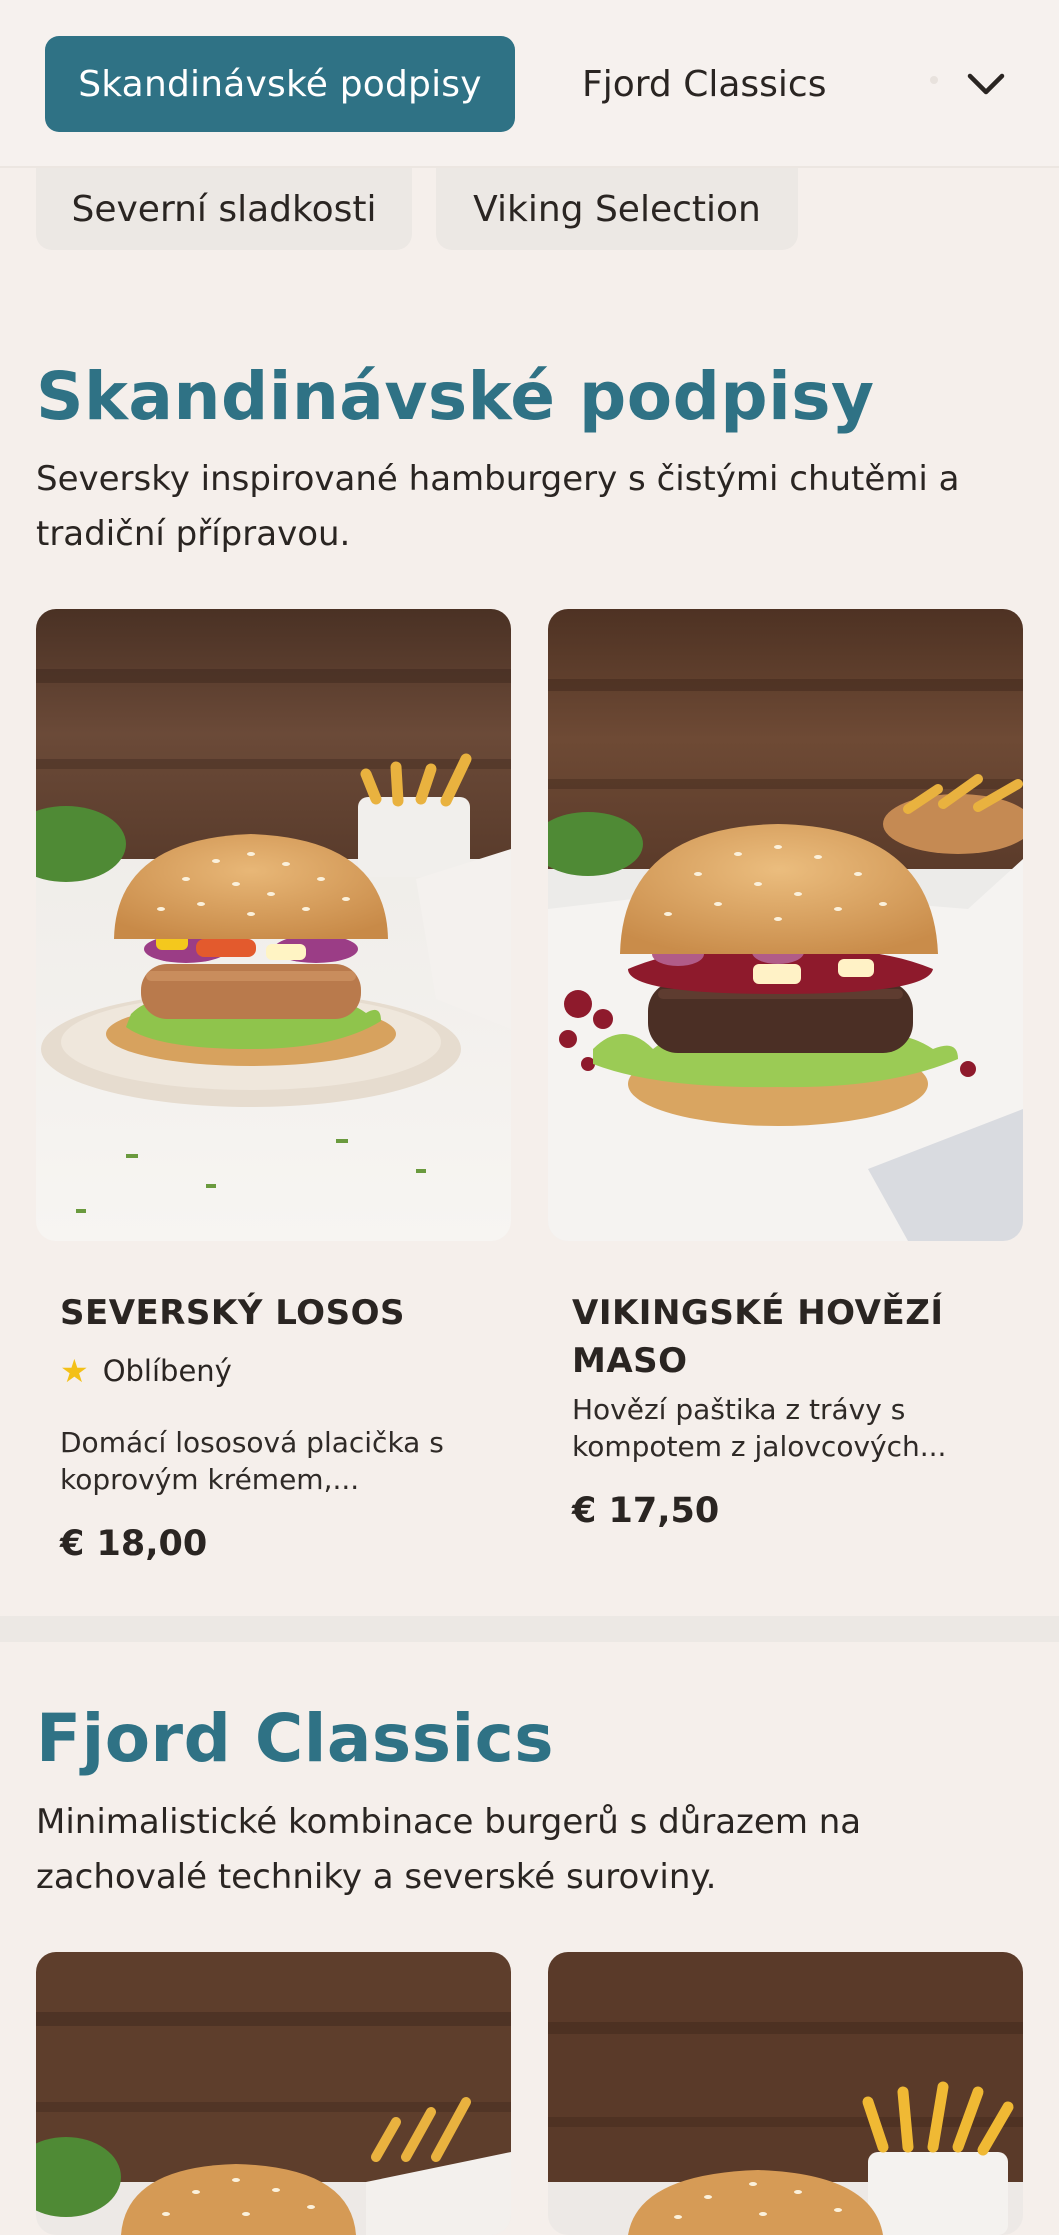 The width and height of the screenshot is (1059, 2235). I want to click on product-name: SEVERSKÝ LOSOS, so click(232, 1313).